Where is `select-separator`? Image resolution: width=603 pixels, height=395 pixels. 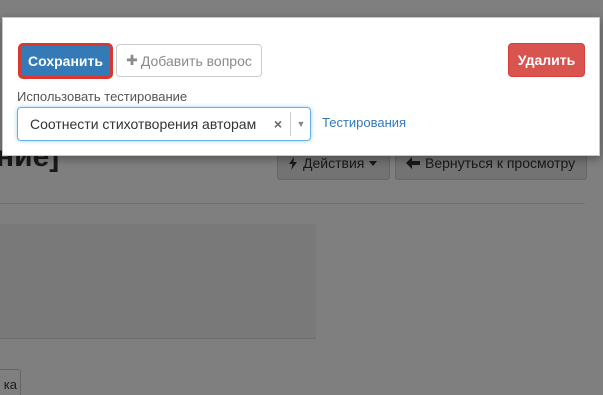
select-separator is located at coordinates (290, 124).